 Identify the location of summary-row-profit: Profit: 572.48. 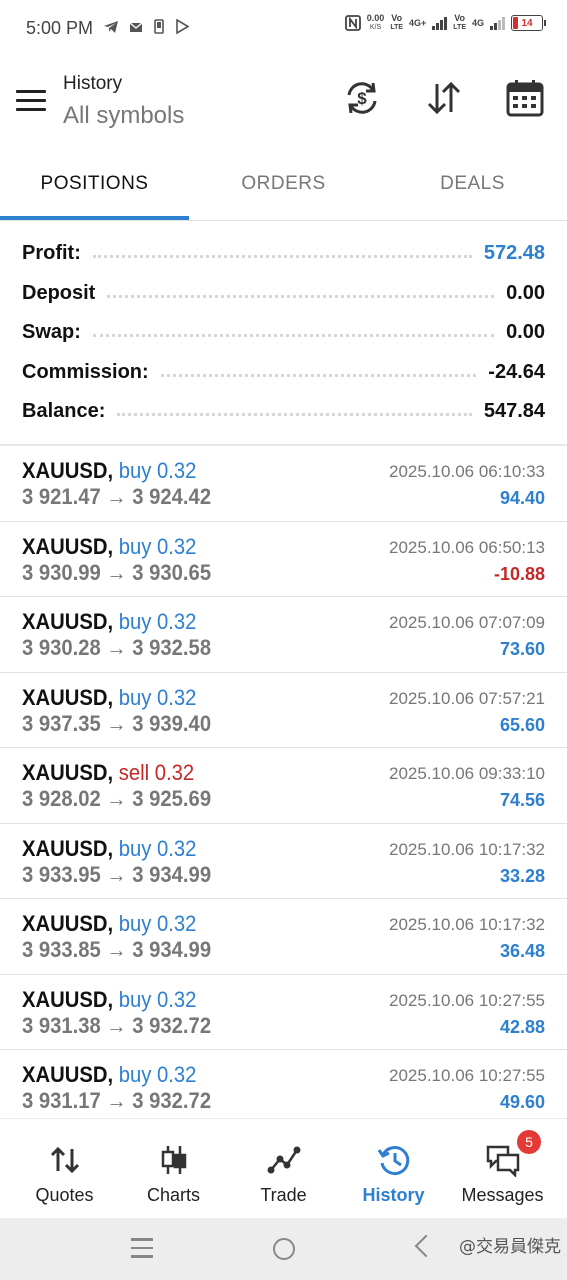
(283, 254).